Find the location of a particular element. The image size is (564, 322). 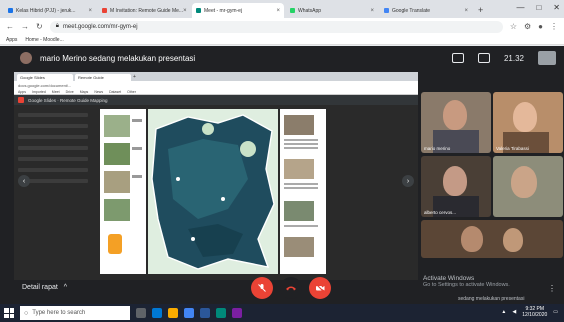

phone-hangup-icon is located at coordinates (291, 288).